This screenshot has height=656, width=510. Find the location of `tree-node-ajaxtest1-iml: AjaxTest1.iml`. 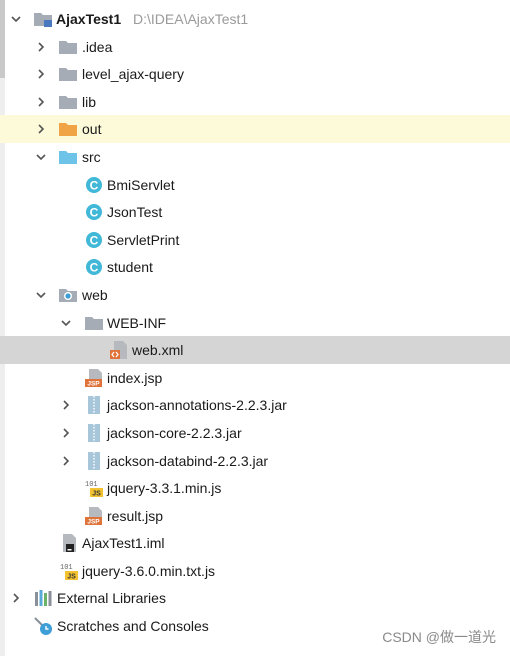

tree-node-ajaxtest1-iml: AjaxTest1.iml is located at coordinates (255, 543).